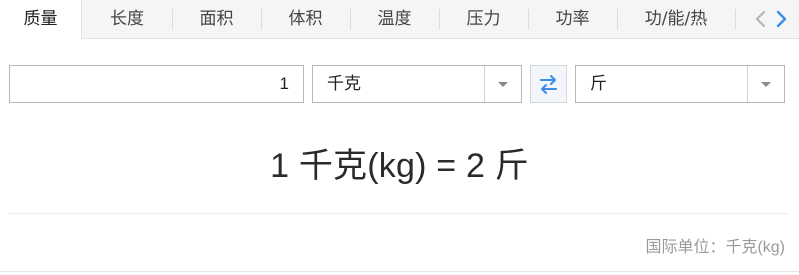 The width and height of the screenshot is (799, 275). Describe the element at coordinates (735, 19) in the screenshot. I see `tab-separator` at that location.